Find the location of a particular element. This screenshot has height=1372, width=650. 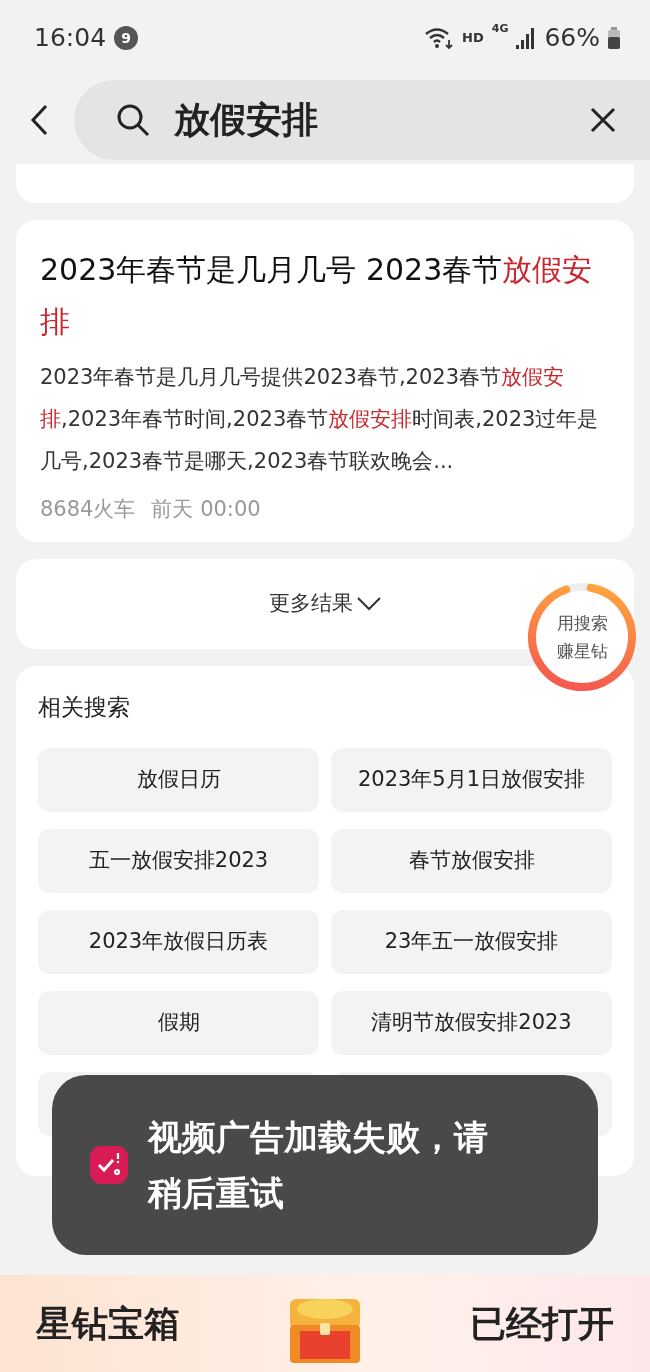

related-search-chip: 2023年5月1日放假安排 is located at coordinates (471, 780).